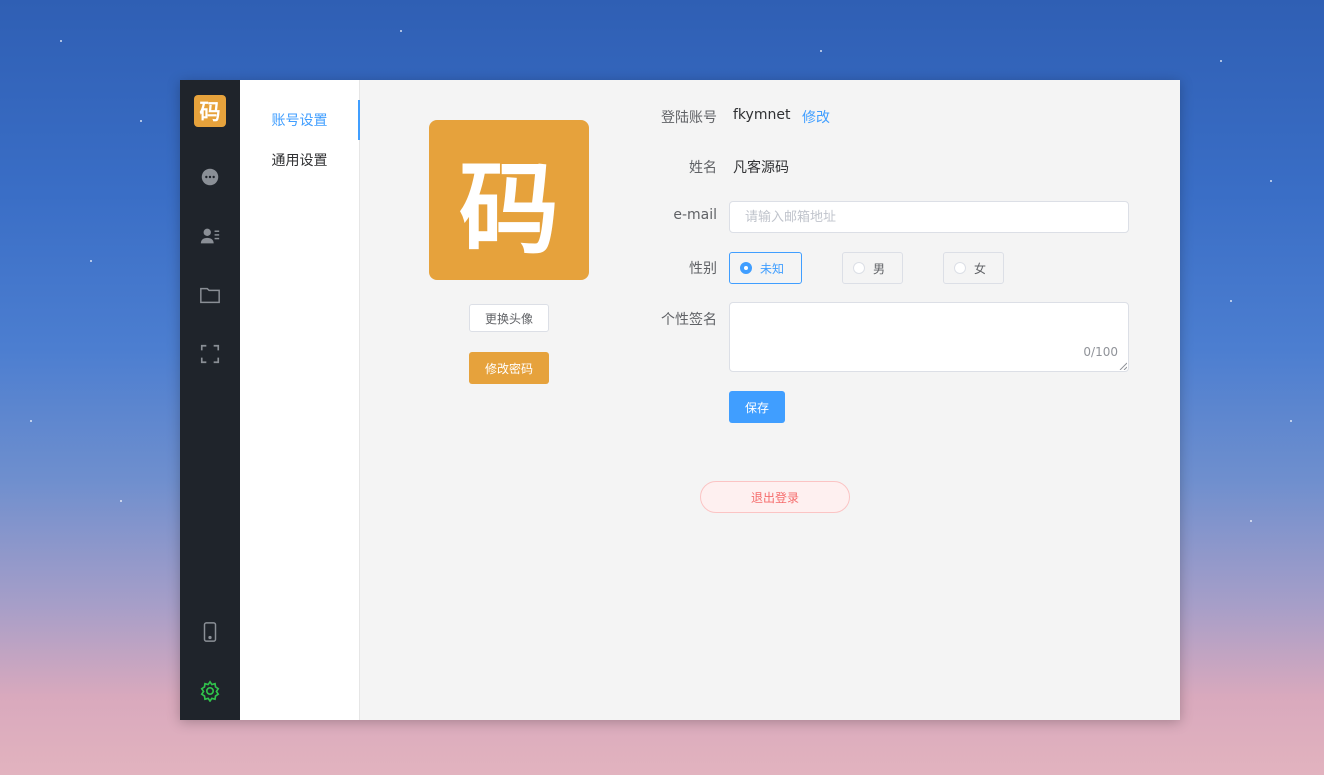  What do you see at coordinates (695, 215) in the screenshot?
I see `email-label: e-mail` at bounding box center [695, 215].